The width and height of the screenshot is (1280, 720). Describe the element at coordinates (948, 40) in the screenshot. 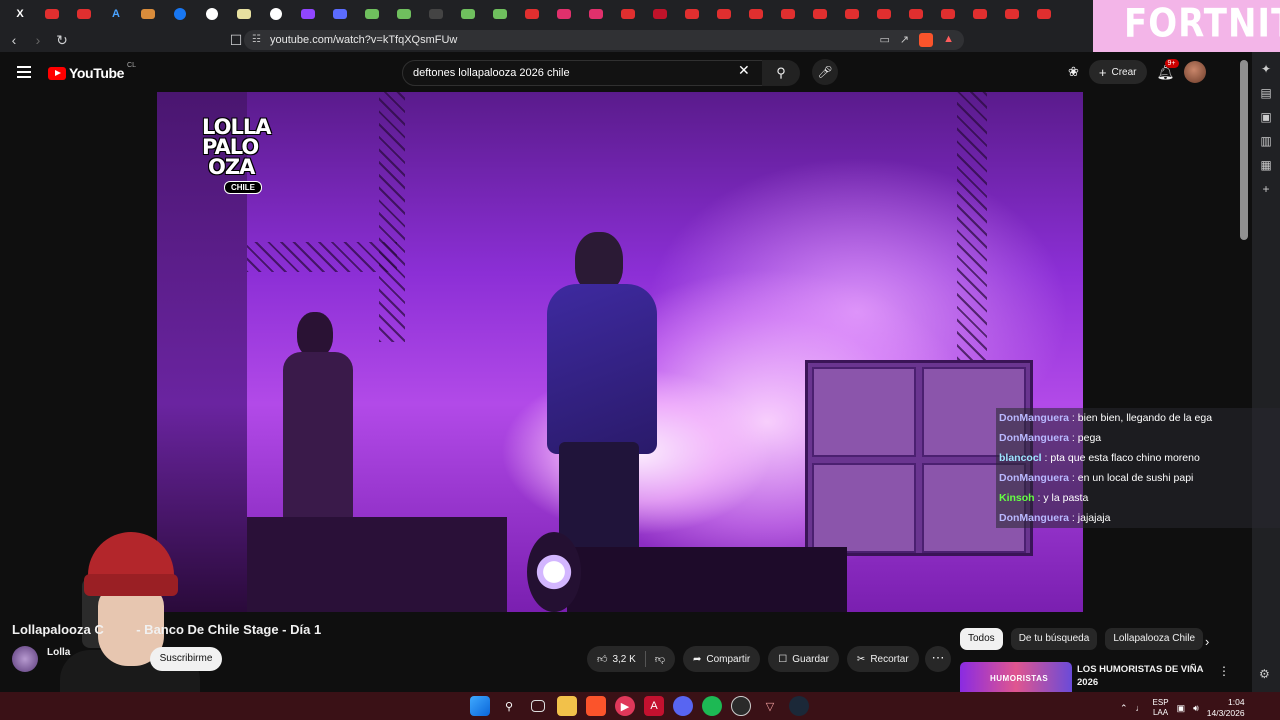

I see `brave-rewards-icon: ▲` at that location.